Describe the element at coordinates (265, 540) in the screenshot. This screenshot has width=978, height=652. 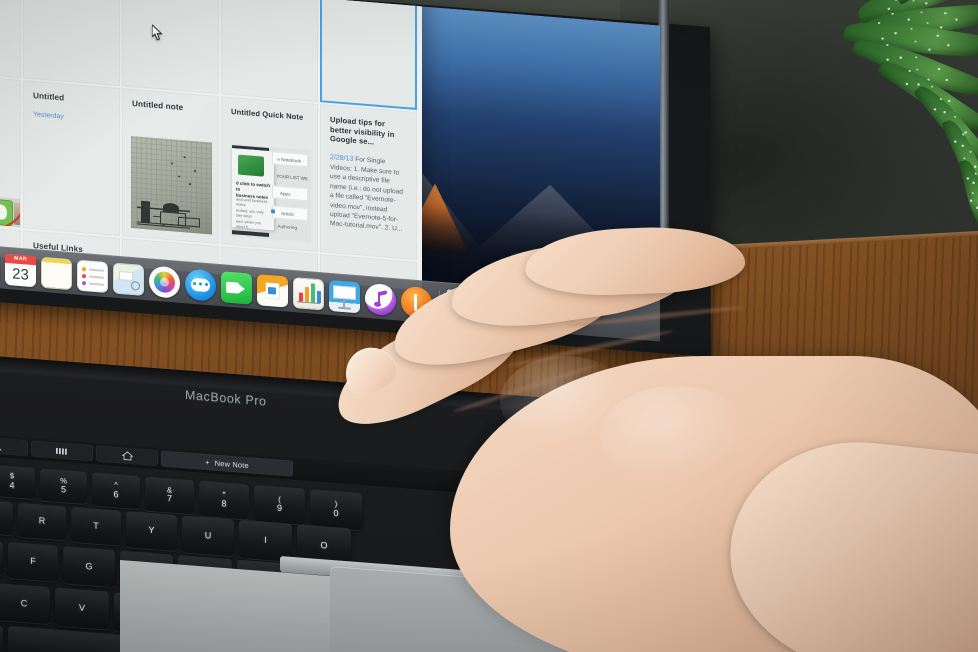
I see `key-label: I` at that location.